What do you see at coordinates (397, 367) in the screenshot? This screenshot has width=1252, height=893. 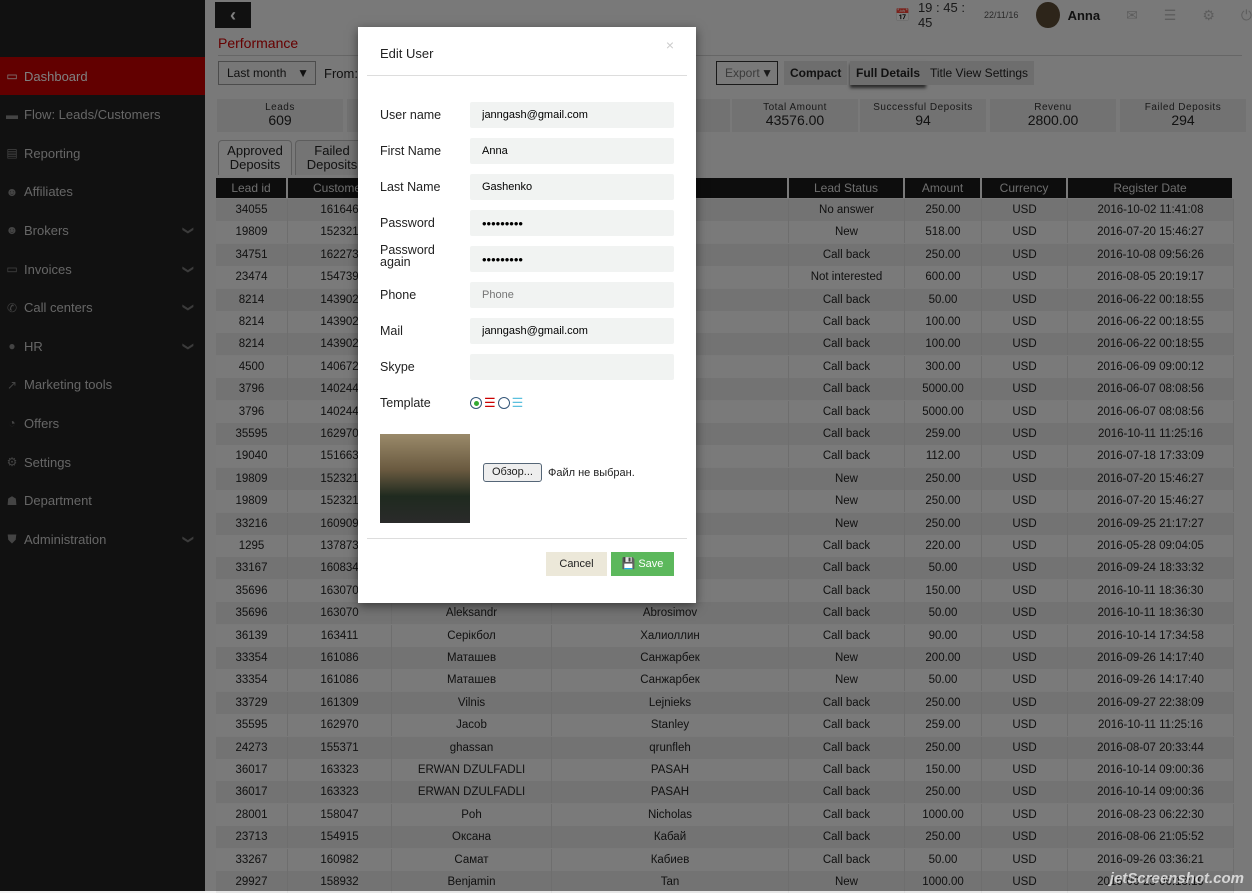 I see `skype-label: Skype` at bounding box center [397, 367].